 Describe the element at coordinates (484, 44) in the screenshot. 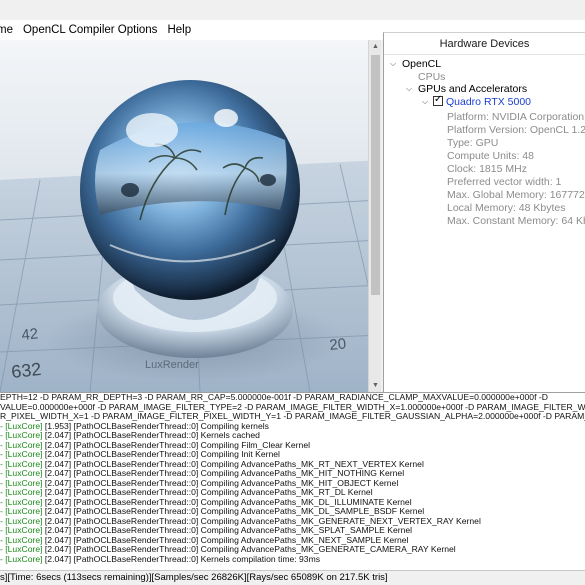

I see `hardware-devices-header: Hardware Devices` at that location.